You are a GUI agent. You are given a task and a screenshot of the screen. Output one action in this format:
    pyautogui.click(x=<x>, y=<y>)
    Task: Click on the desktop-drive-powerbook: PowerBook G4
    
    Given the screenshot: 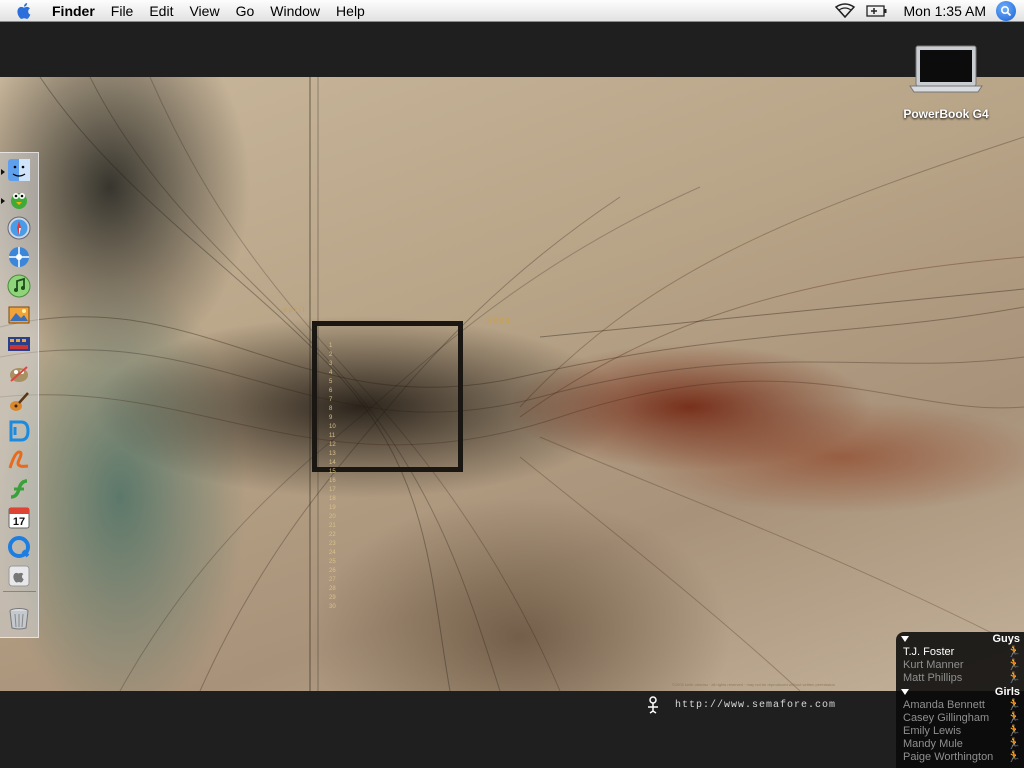 What is the action you would take?
    pyautogui.click(x=946, y=82)
    